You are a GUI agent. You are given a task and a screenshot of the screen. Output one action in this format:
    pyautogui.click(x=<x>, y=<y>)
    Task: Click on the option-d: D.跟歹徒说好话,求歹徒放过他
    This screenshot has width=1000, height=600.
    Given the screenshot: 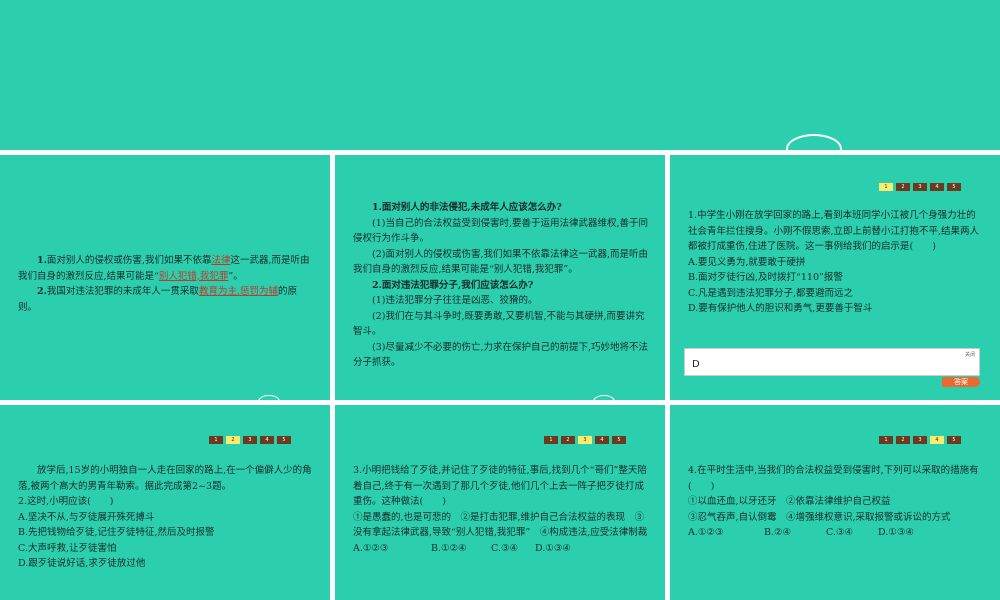 What is the action you would take?
    pyautogui.click(x=82, y=563)
    